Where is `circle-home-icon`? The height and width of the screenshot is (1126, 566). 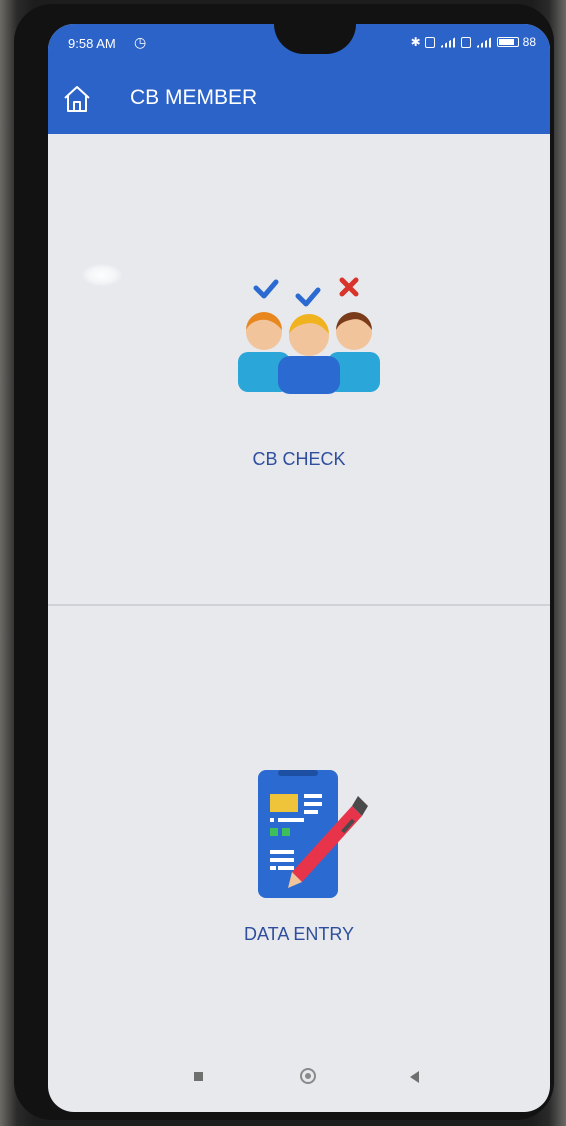 circle-home-icon is located at coordinates (308, 1076).